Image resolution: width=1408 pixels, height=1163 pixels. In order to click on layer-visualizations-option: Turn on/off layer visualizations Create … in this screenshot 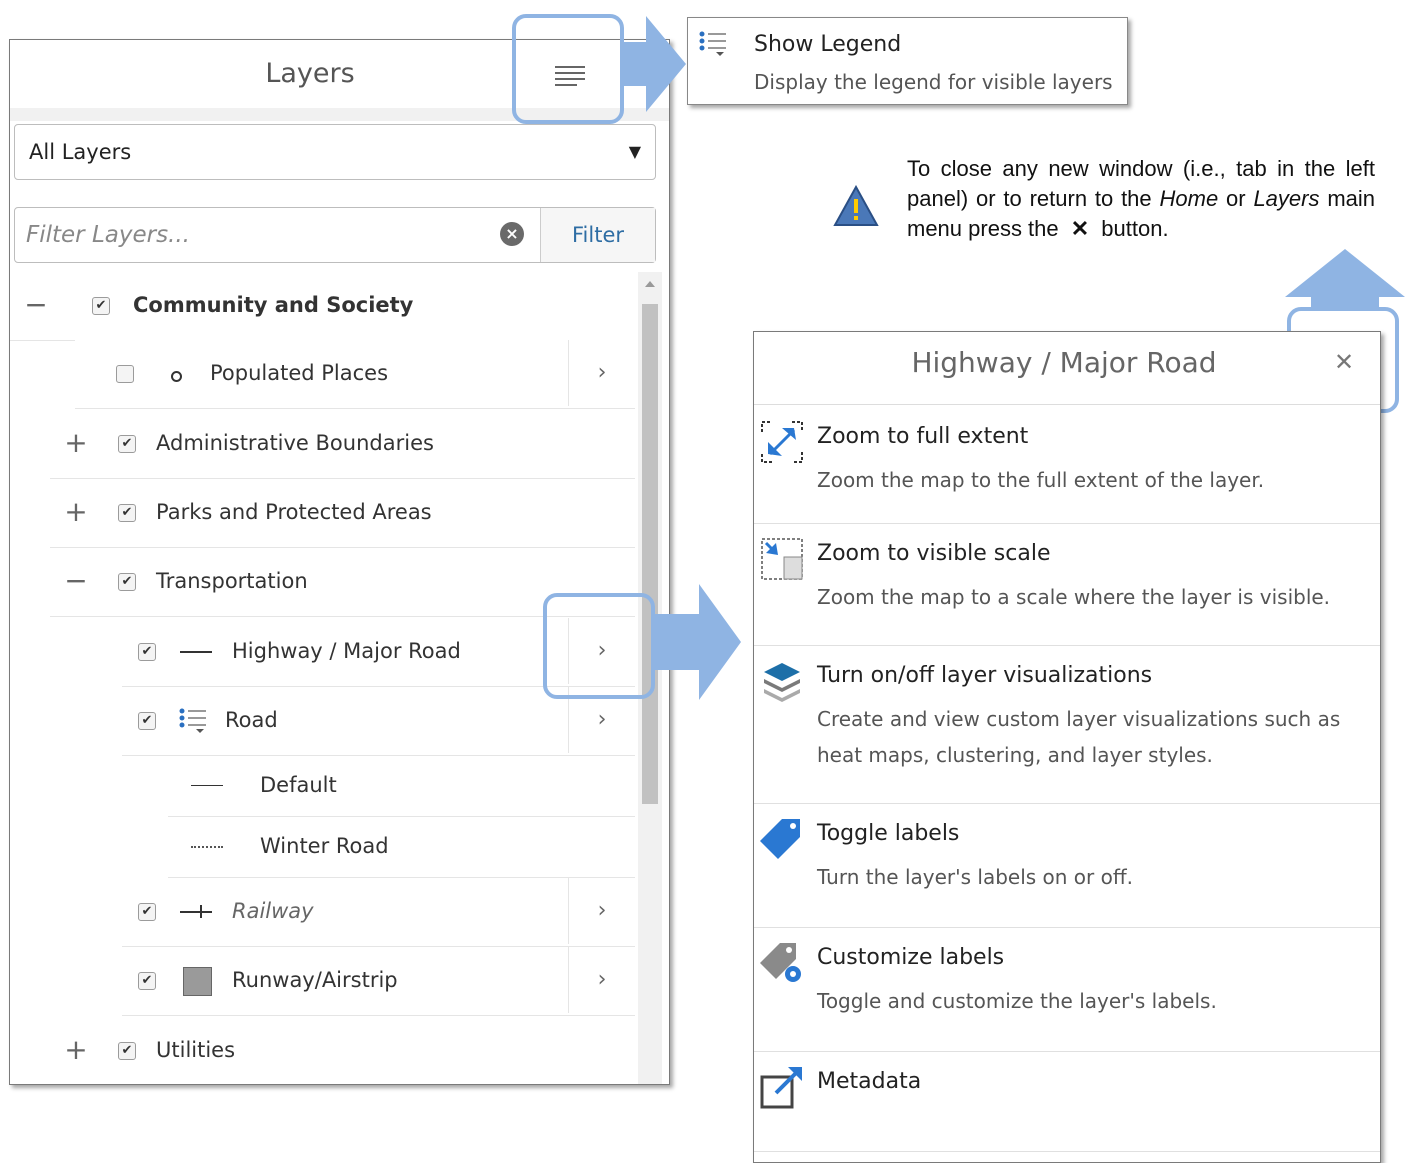, I will do `click(1067, 724)`.